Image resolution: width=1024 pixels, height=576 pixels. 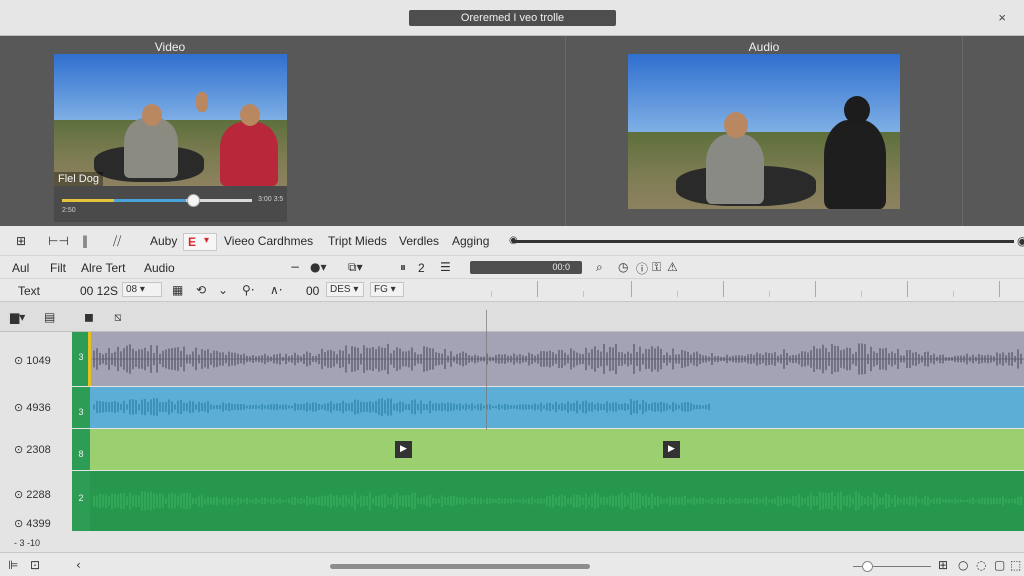 I want to click on clock-icon: ◷, so click(x=623, y=267).